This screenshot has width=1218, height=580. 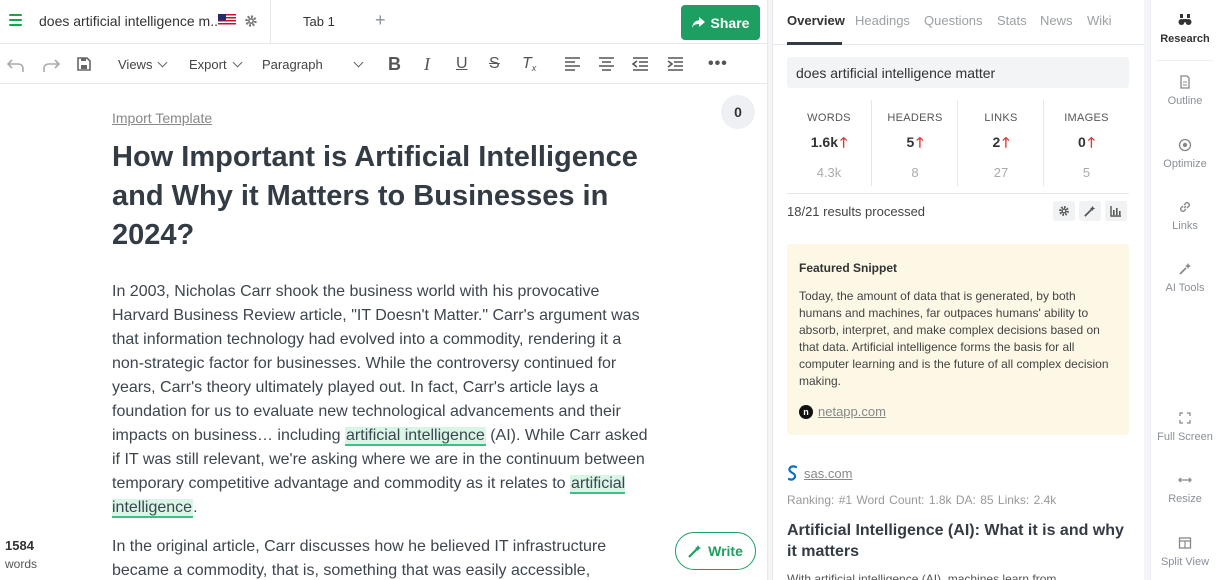 I want to click on bar-chart-icon, so click(x=1115, y=211).